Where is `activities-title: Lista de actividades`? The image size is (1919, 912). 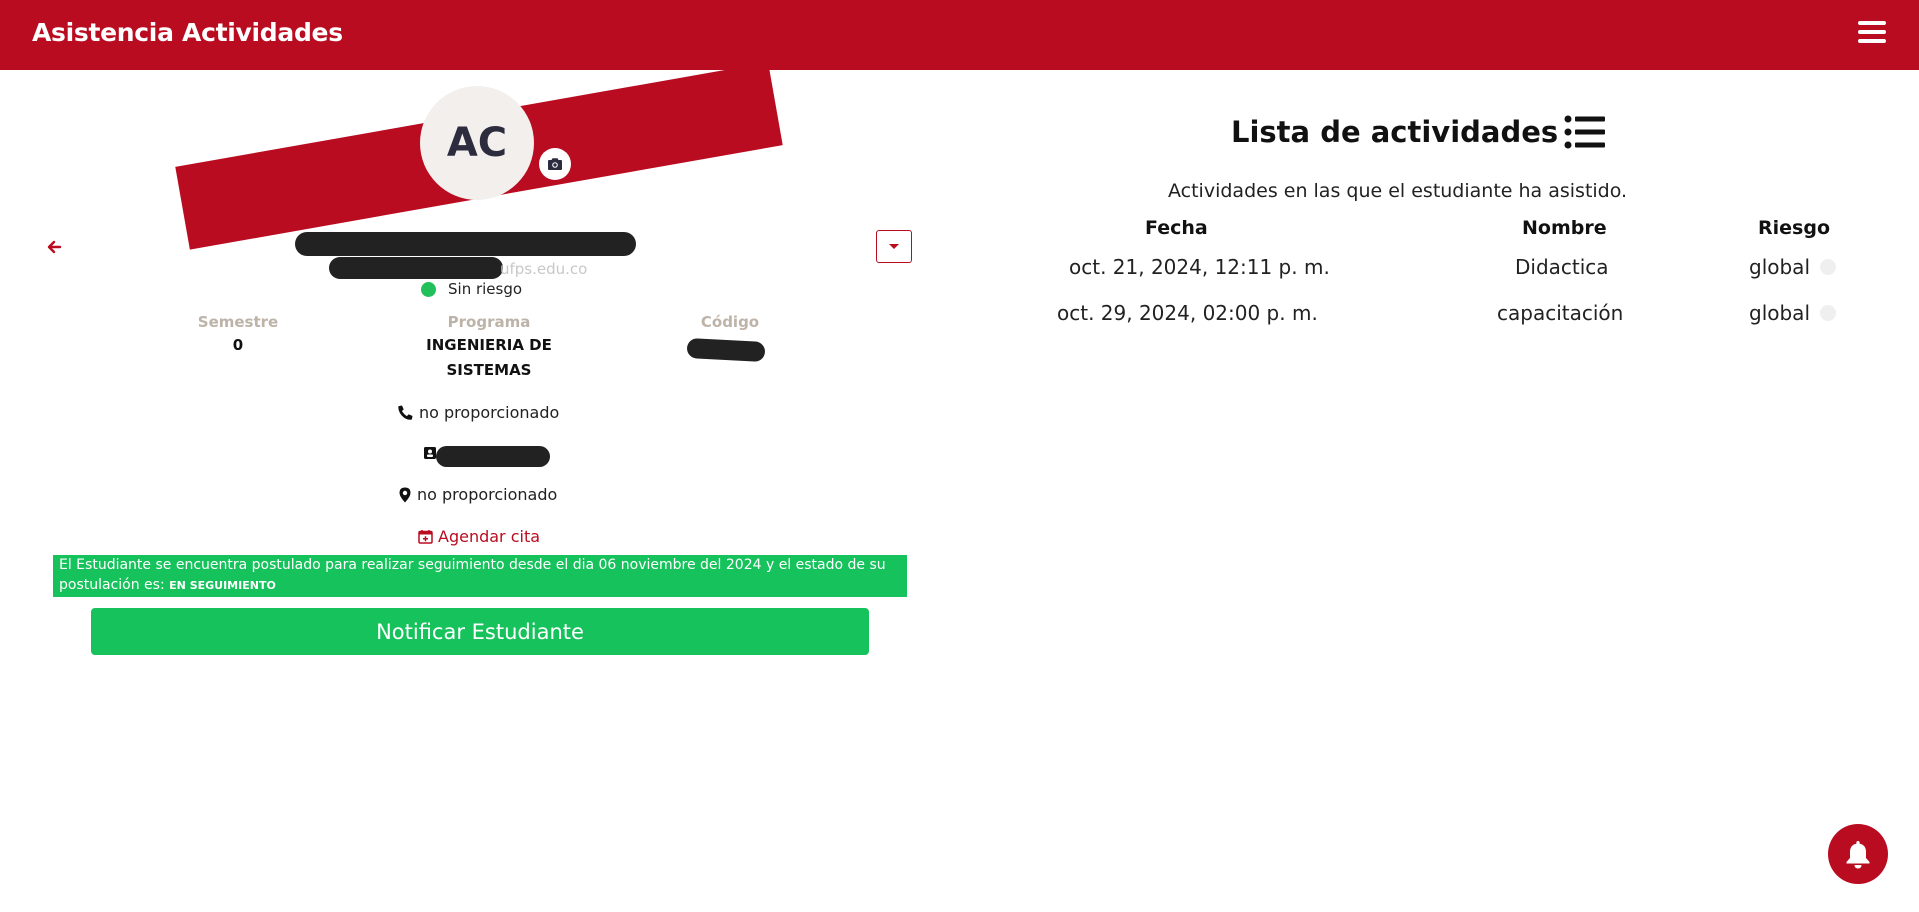
activities-title: Lista de actividades is located at coordinates (1418, 132).